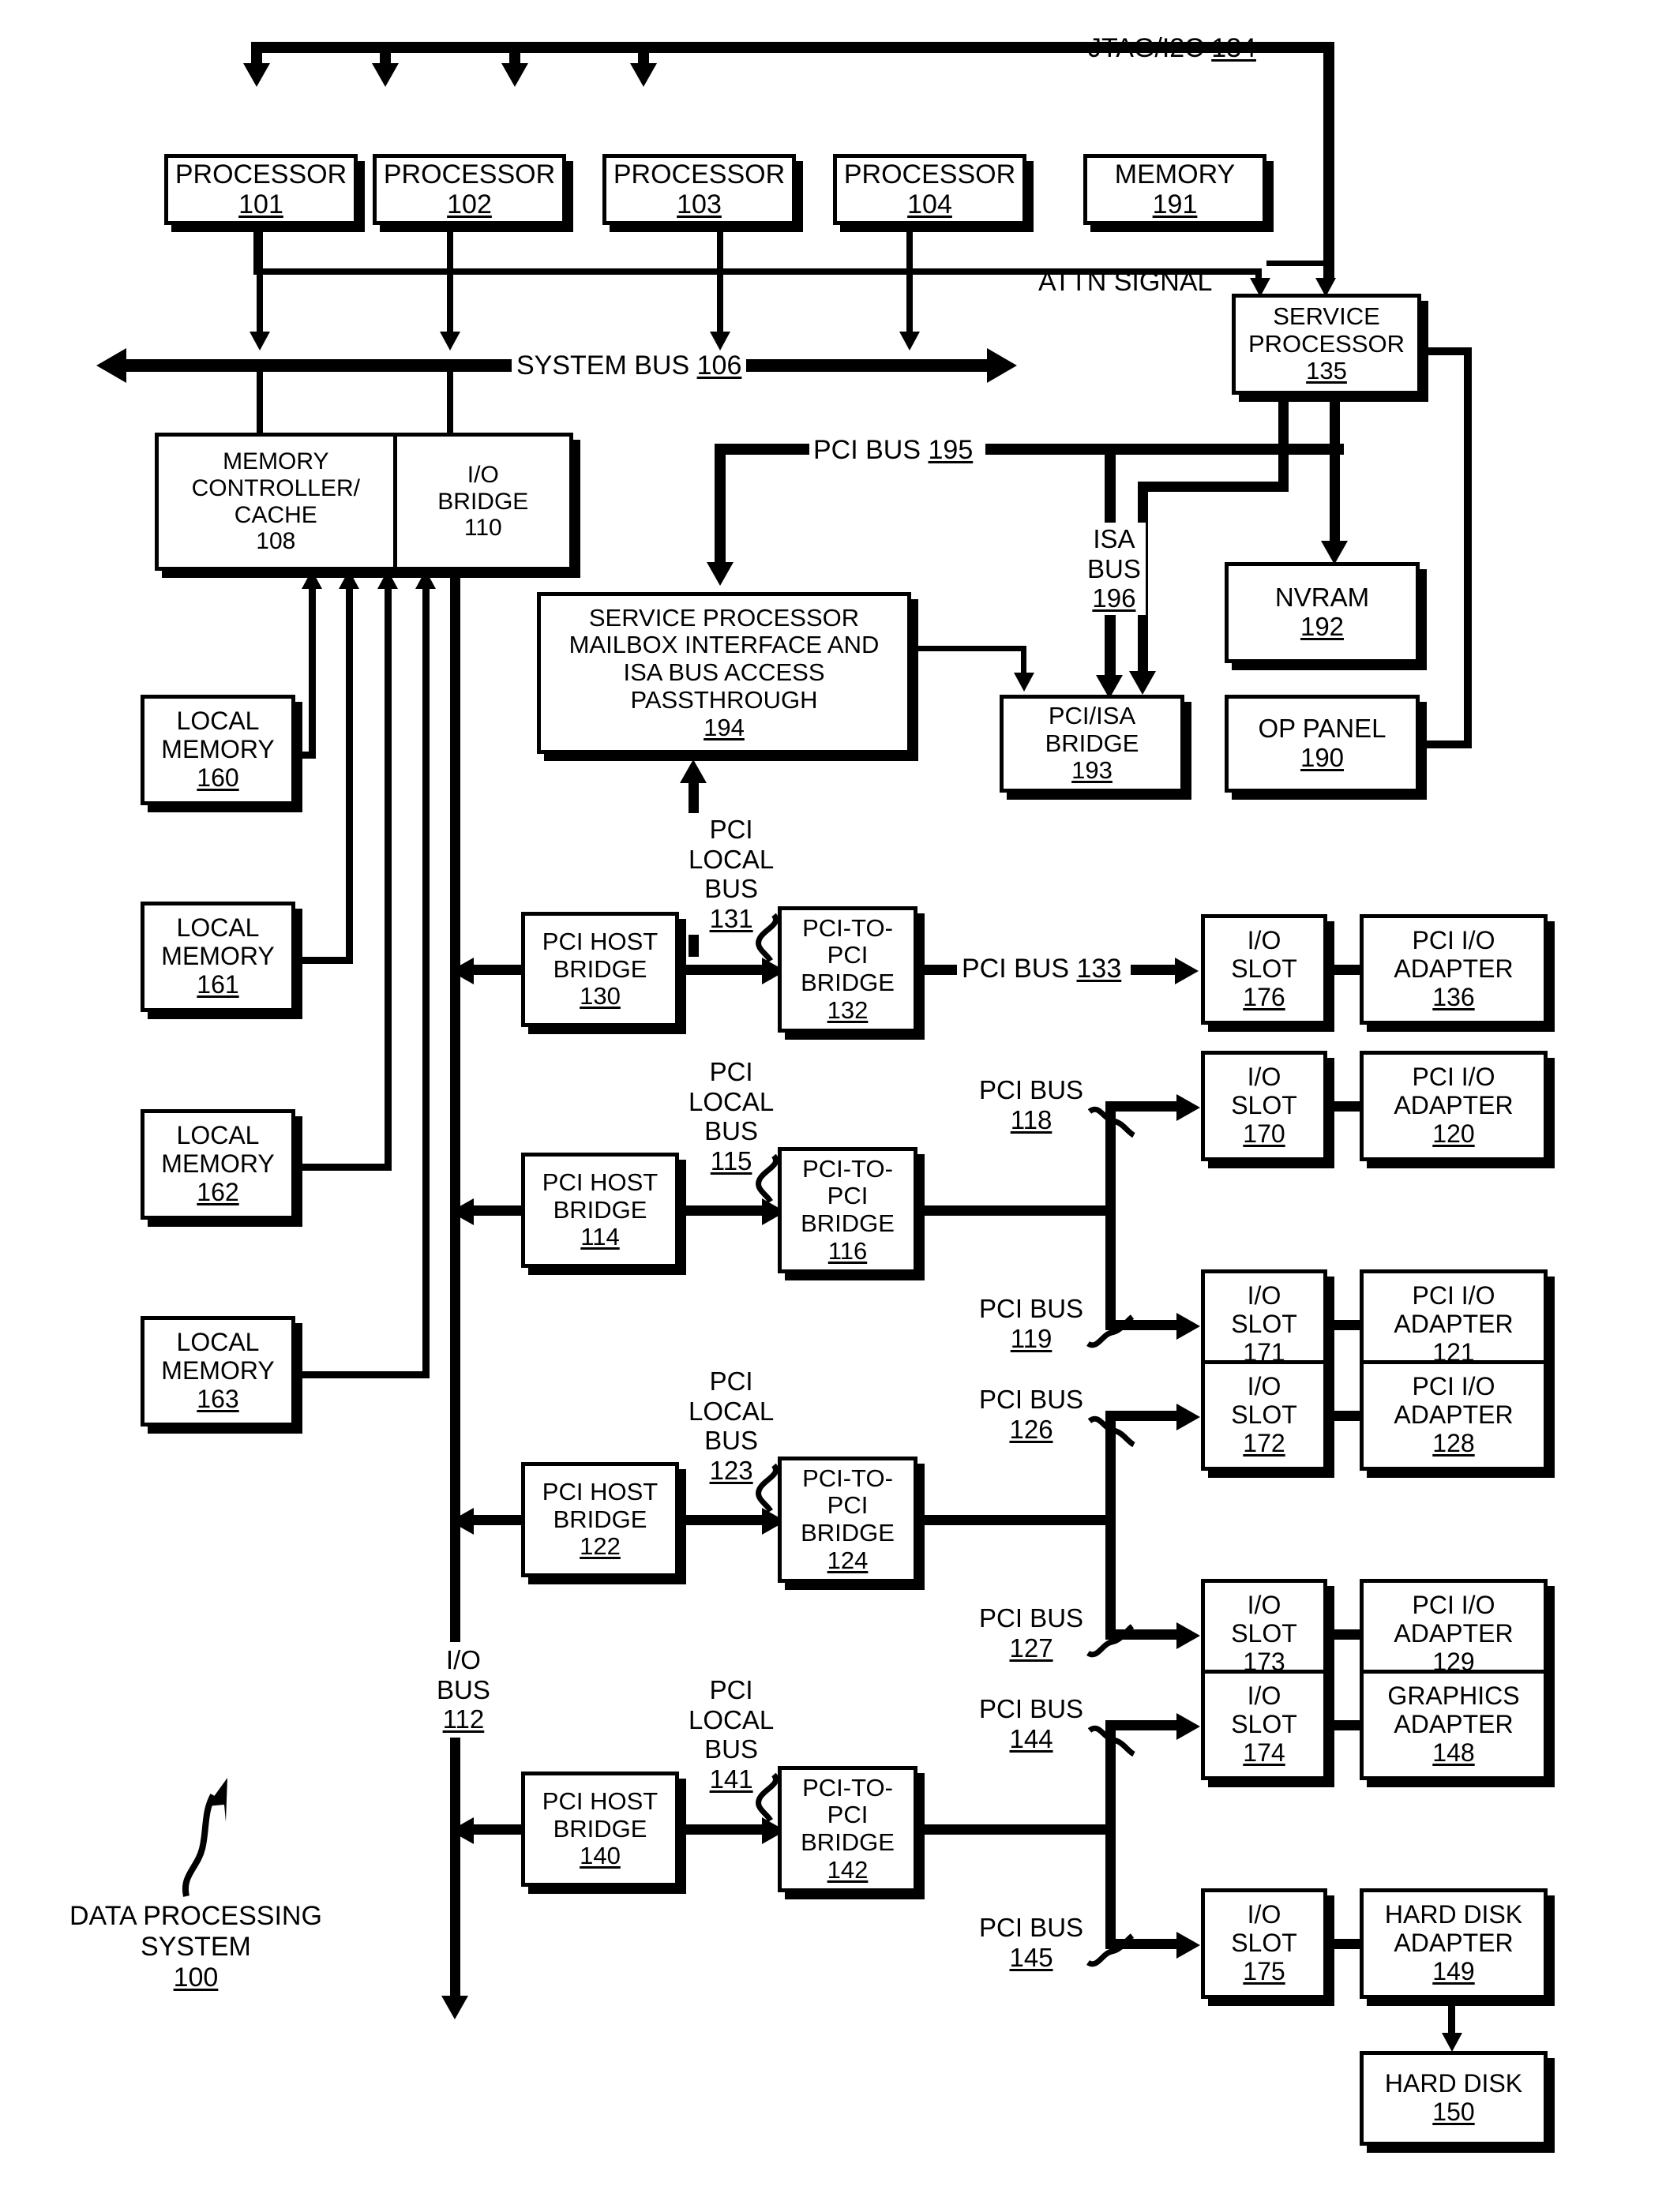 Image resolution: width=1666 pixels, height=2212 pixels. What do you see at coordinates (111, 366) in the screenshot?
I see `system-bus-left-arrow` at bounding box center [111, 366].